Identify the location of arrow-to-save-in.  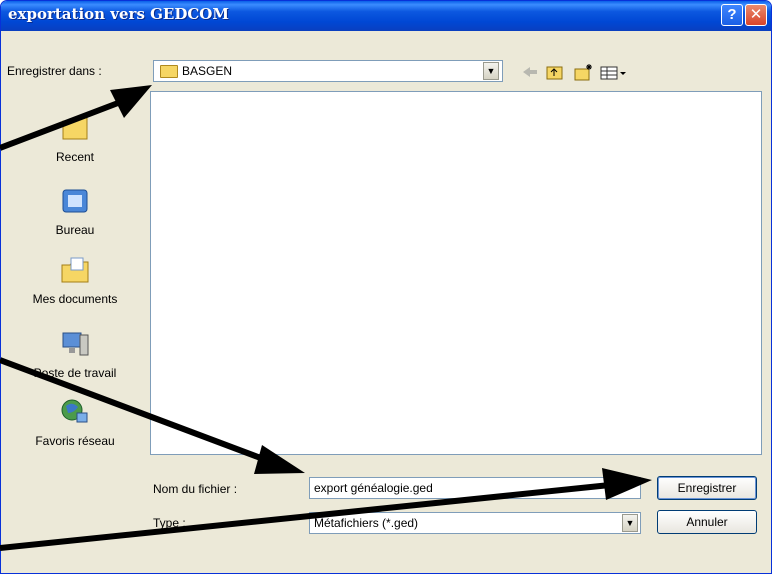
(76, 118).